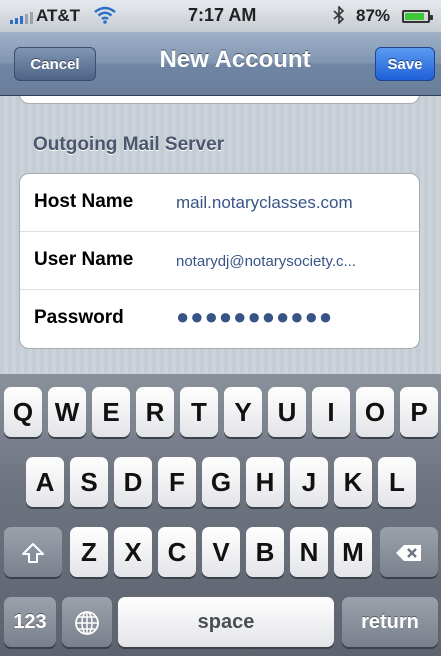 Image resolution: width=441 pixels, height=656 pixels. I want to click on host-name-label: Host Name, so click(84, 201).